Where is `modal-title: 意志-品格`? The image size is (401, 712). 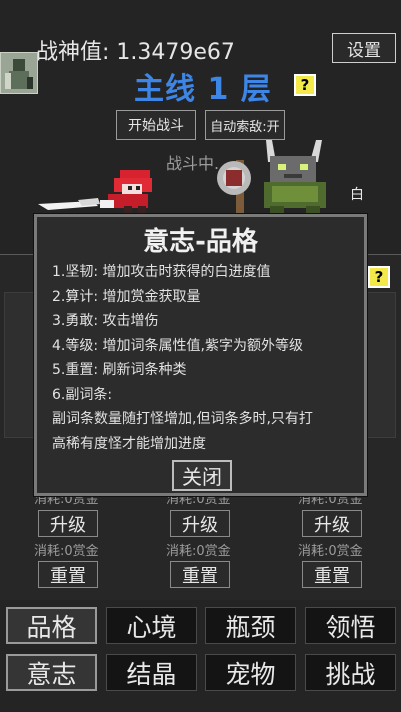
modal-title: 意志-品格 is located at coordinates (200, 242).